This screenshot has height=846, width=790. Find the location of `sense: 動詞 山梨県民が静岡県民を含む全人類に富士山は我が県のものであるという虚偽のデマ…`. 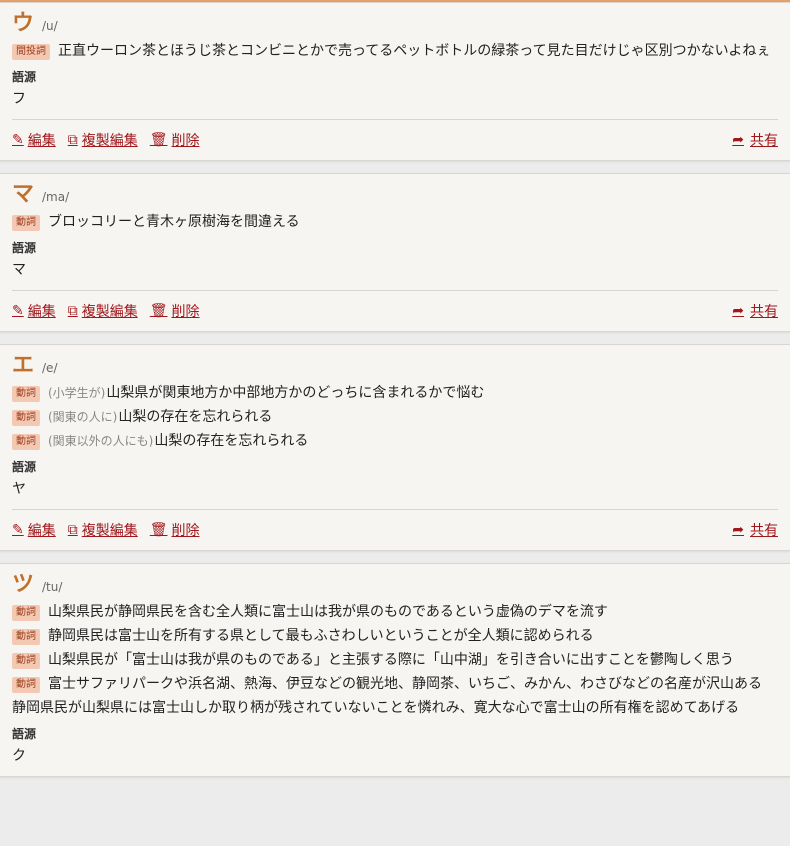

sense: 動詞 山梨県民が静岡県民を含む全人類に富士山は我が県のものであるという虚偽のデマ… is located at coordinates (395, 612).